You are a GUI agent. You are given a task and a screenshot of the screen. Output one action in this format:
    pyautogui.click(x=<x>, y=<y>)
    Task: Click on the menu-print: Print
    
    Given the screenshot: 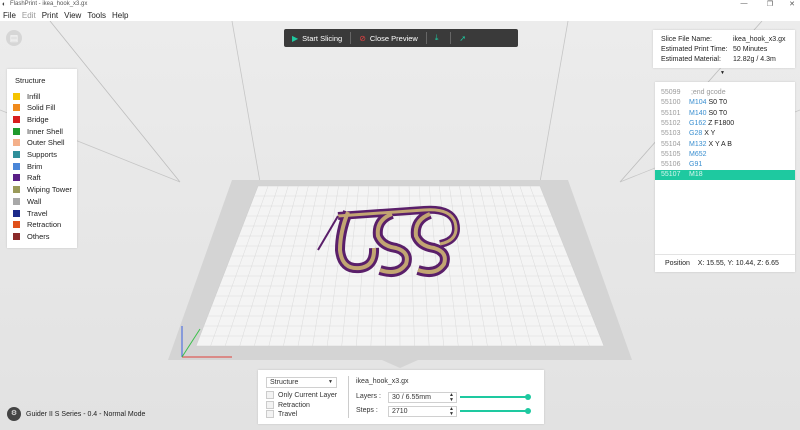 What is the action you would take?
    pyautogui.click(x=50, y=15)
    